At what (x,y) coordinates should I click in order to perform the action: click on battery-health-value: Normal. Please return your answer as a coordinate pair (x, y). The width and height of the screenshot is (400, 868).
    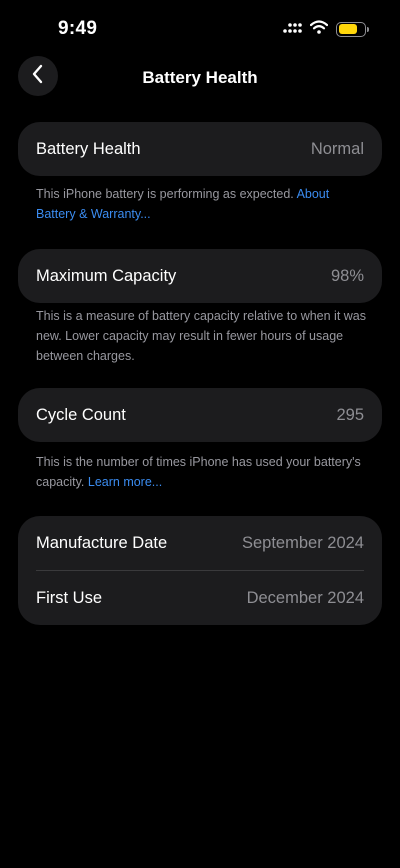
    Looking at the image, I should click on (337, 148).